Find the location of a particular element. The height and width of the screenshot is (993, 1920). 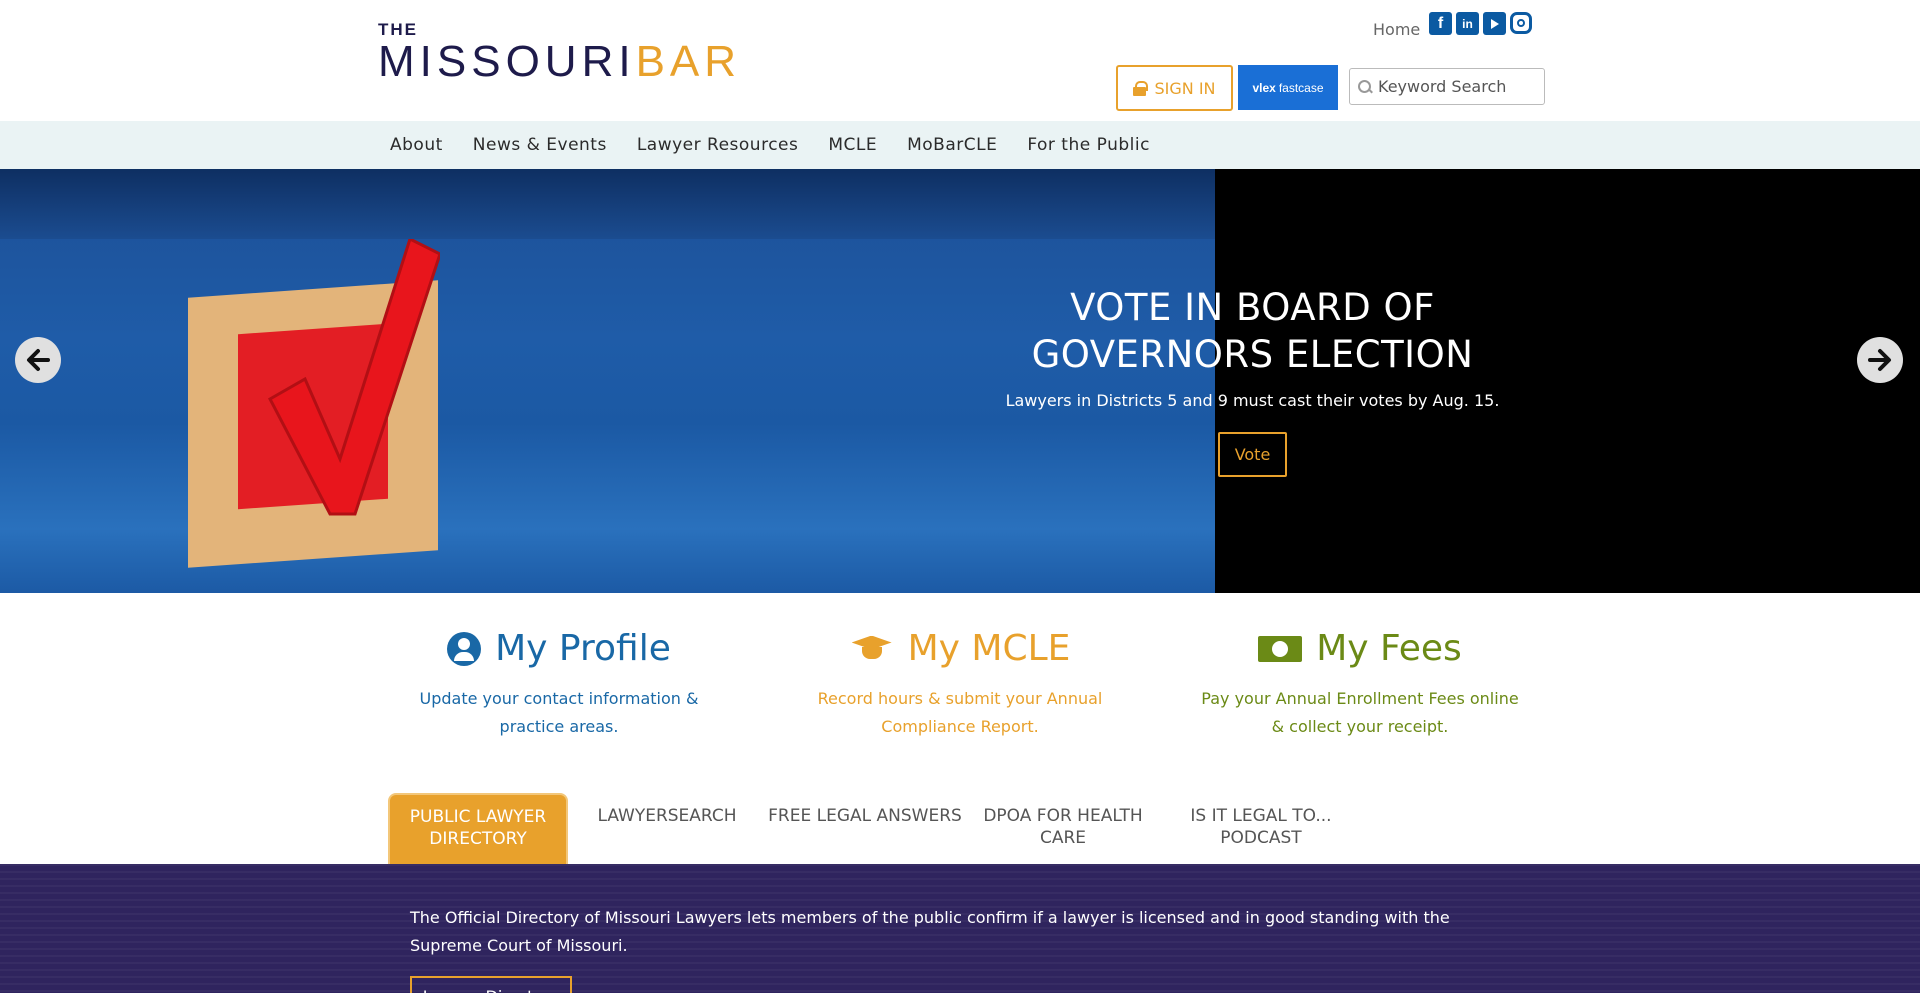

nav-item-for-the-public: For the Public is located at coordinates (1088, 145).